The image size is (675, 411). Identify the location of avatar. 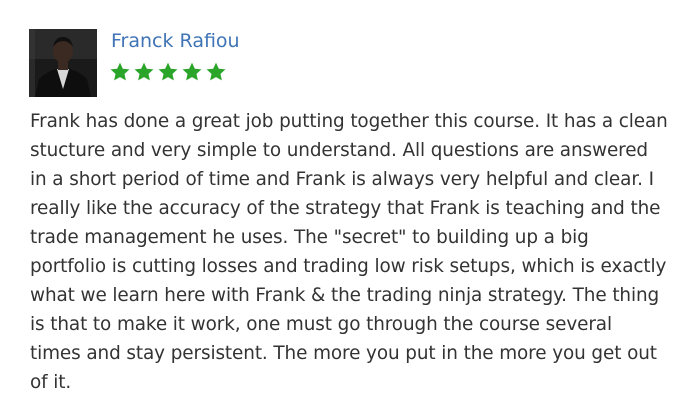
(63, 63).